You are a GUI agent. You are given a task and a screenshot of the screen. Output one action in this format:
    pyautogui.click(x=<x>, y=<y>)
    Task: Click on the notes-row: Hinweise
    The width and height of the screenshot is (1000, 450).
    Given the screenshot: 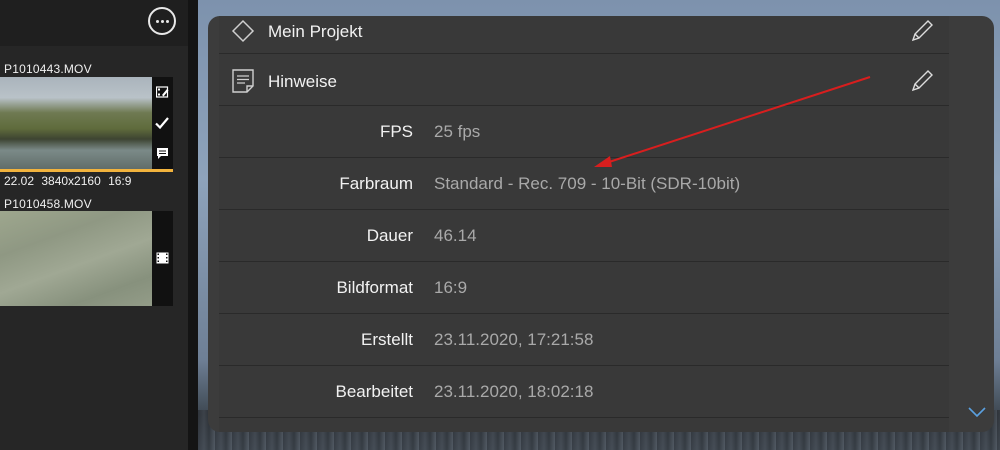 What is the action you would take?
    pyautogui.click(x=584, y=80)
    